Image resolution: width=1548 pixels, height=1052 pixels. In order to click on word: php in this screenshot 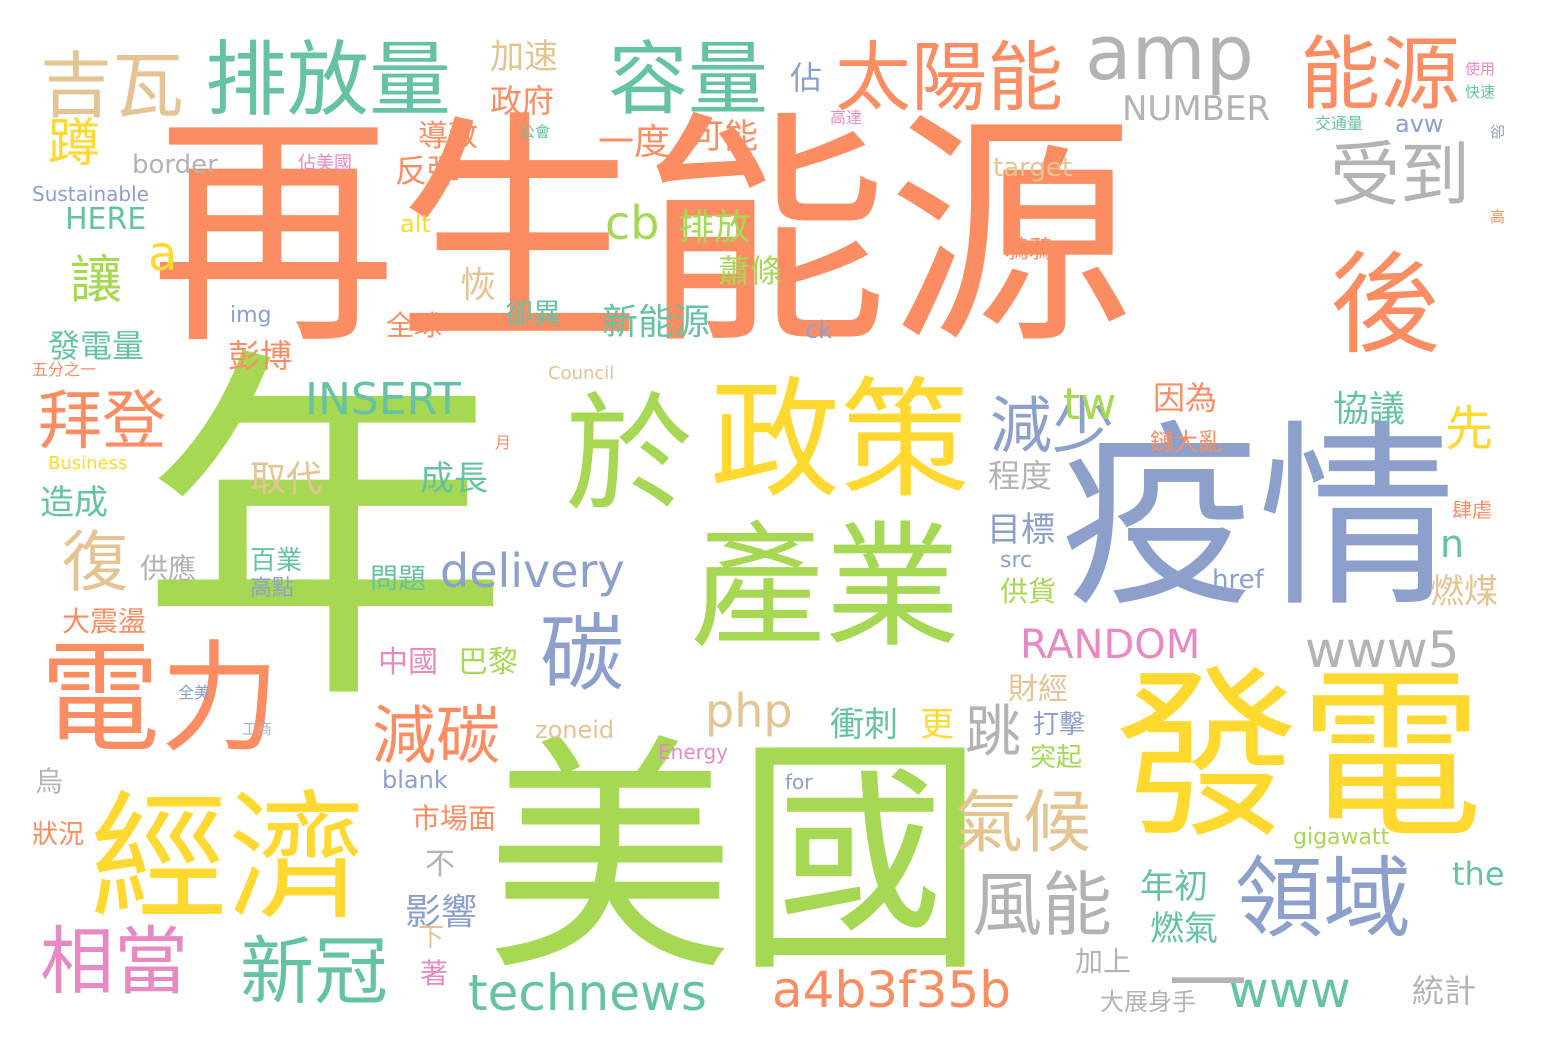, I will do `click(749, 711)`.